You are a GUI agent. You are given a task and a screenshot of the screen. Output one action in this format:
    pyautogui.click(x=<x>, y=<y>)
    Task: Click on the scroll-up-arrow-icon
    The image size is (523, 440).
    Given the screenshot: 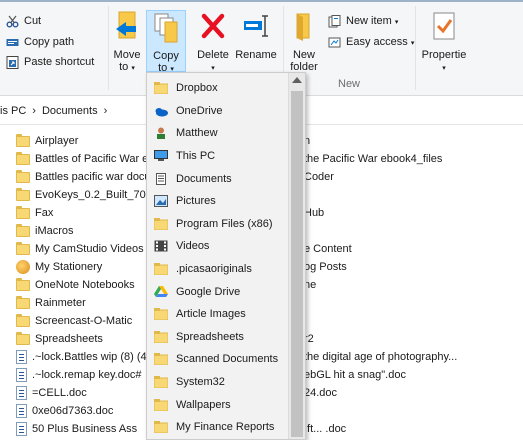 What is the action you would take?
    pyautogui.click(x=297, y=80)
    